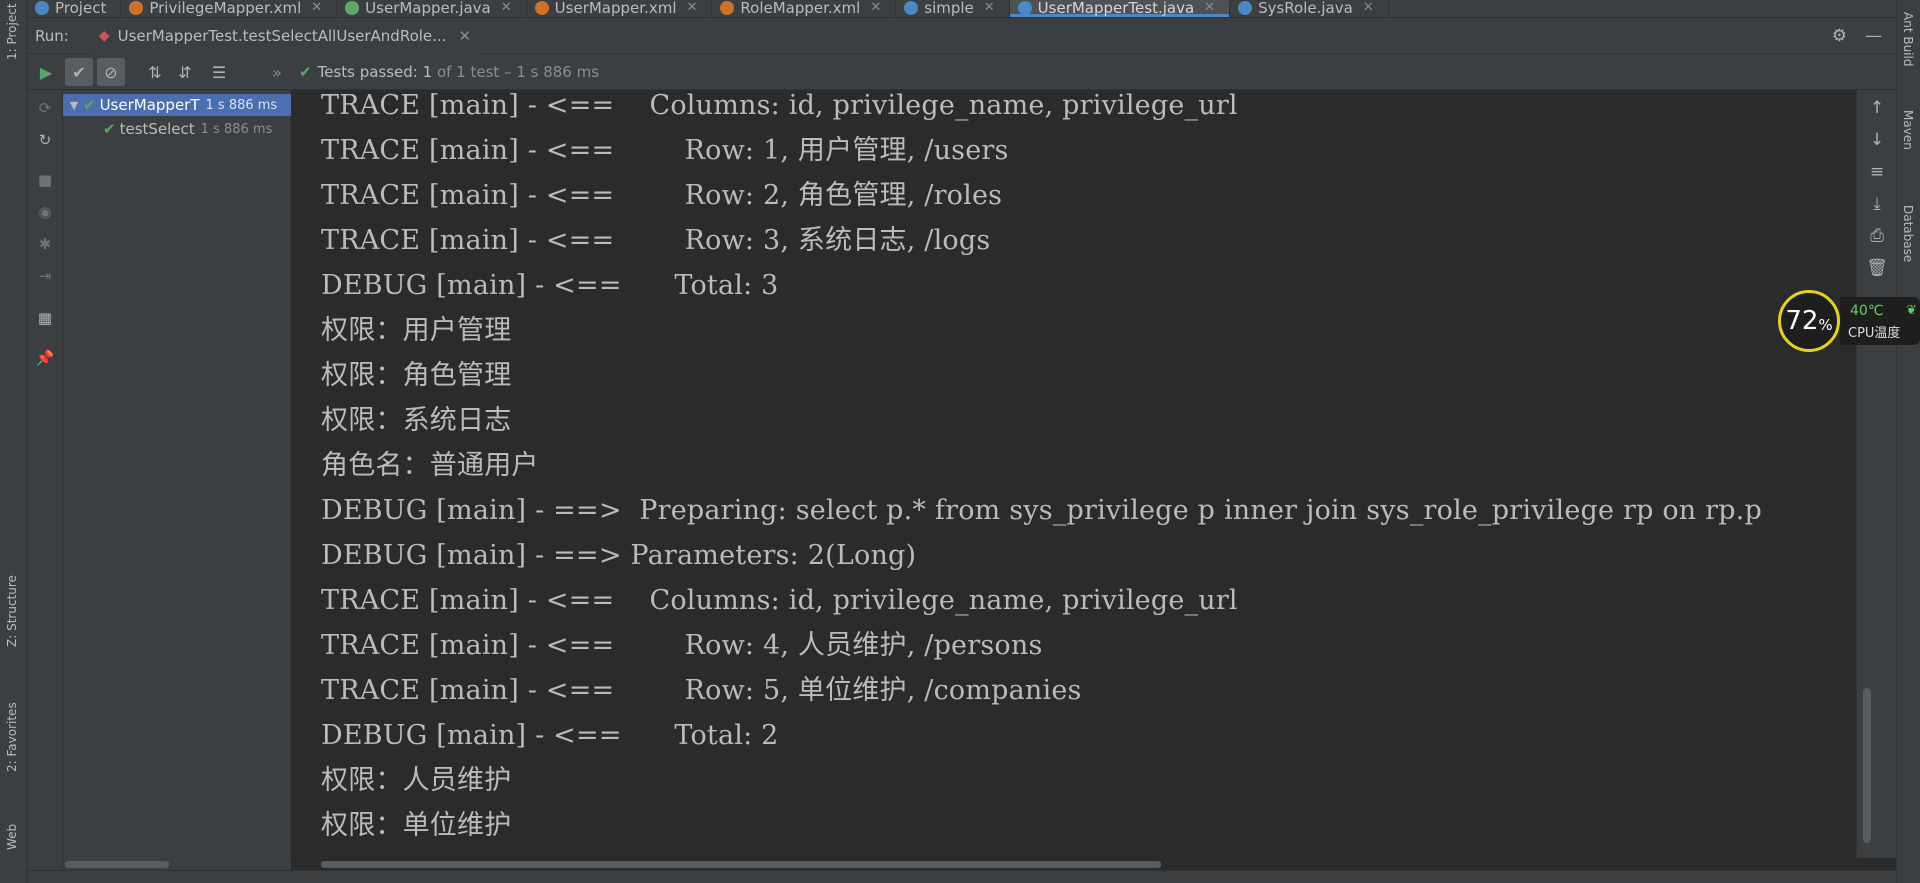 The image size is (1920, 883). Describe the element at coordinates (1849, 324) in the screenshot. I see `cpu-widget: 72% 40℃ ❦ CPU温度` at that location.